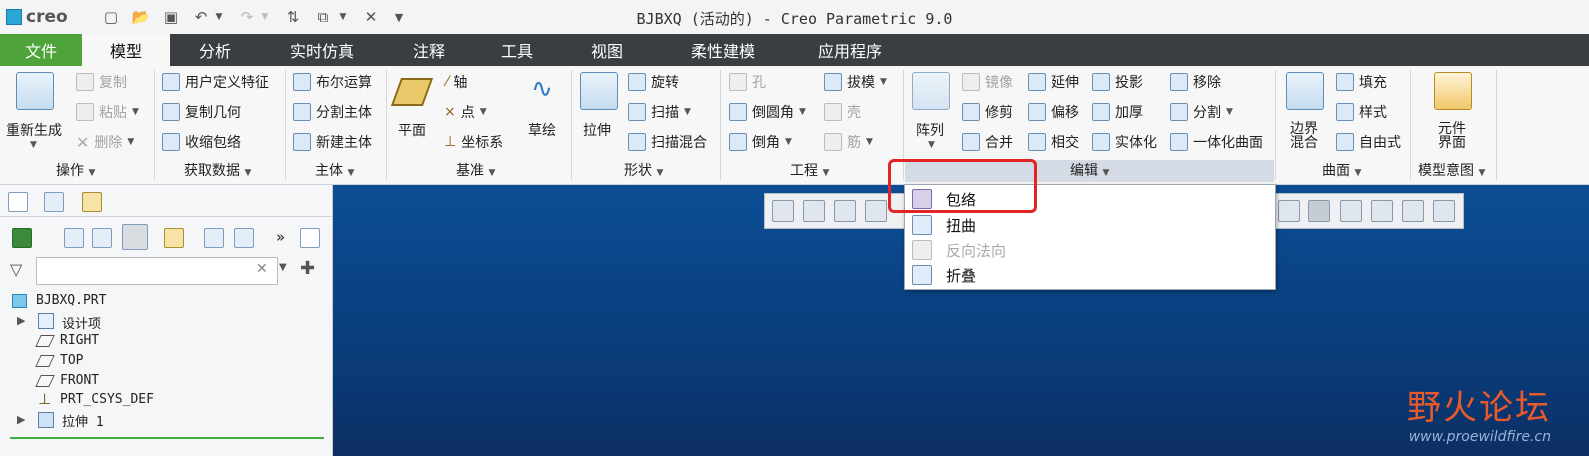 The height and width of the screenshot is (456, 1589). What do you see at coordinates (22, 238) in the screenshot?
I see `green-cube-icon` at bounding box center [22, 238].